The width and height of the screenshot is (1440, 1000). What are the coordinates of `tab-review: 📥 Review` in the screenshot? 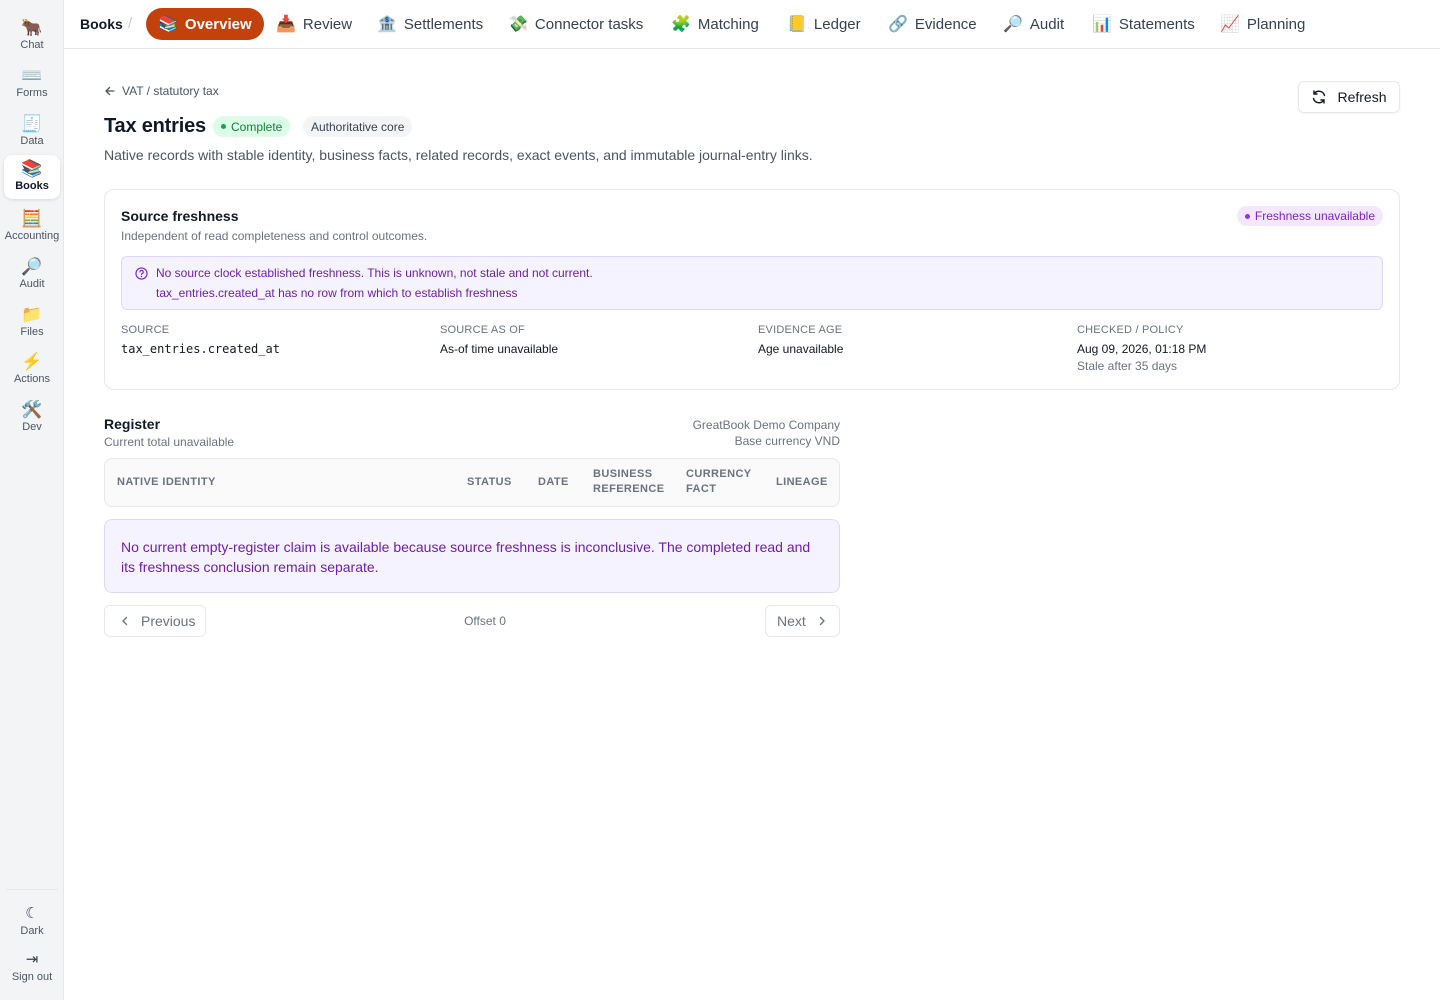 It's located at (314, 24).